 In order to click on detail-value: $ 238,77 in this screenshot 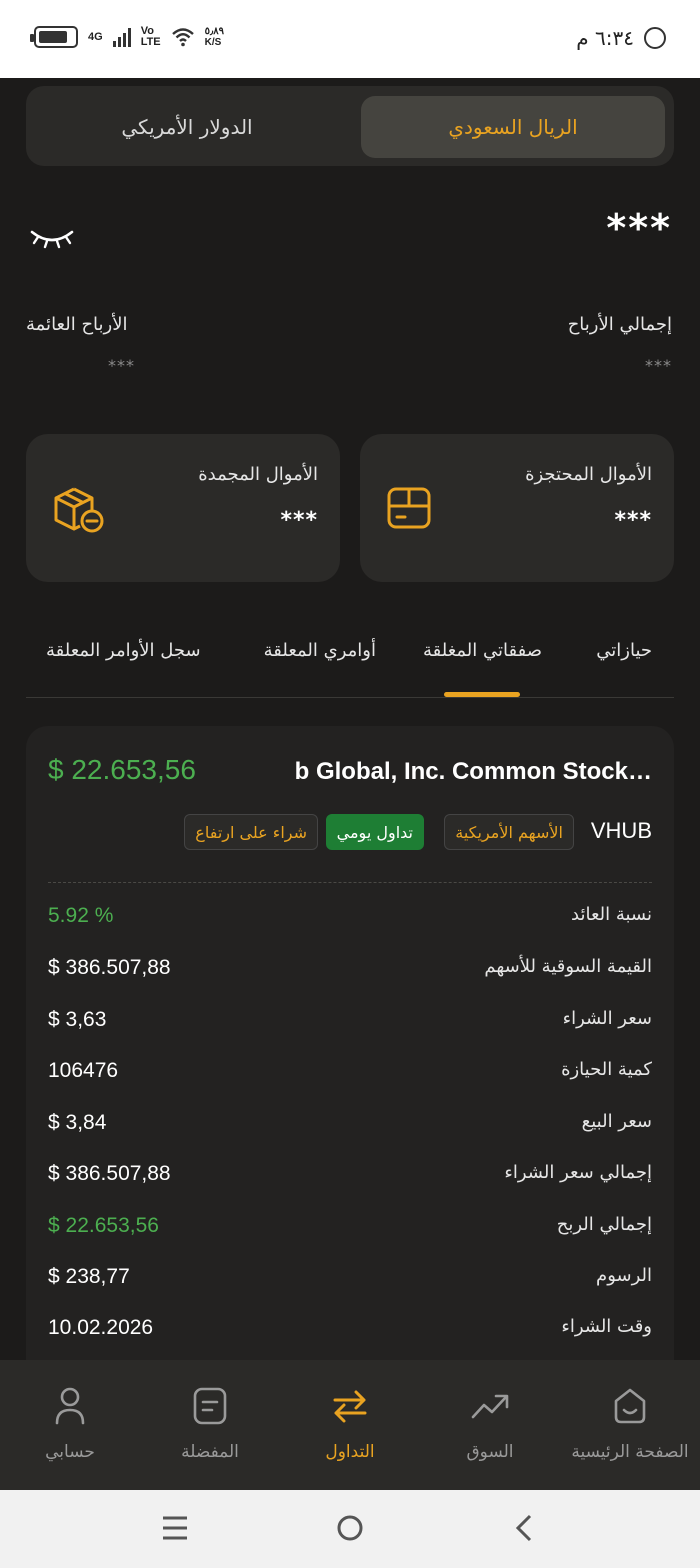, I will do `click(89, 1276)`.